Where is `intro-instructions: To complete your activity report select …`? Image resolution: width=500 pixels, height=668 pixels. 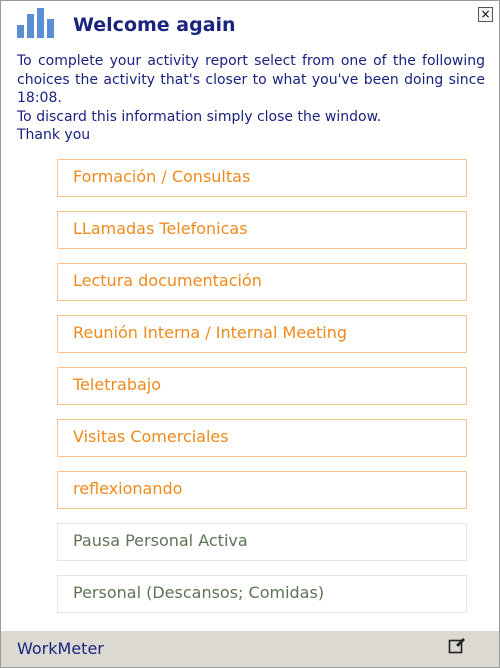 intro-instructions: To complete your activity report select … is located at coordinates (251, 79).